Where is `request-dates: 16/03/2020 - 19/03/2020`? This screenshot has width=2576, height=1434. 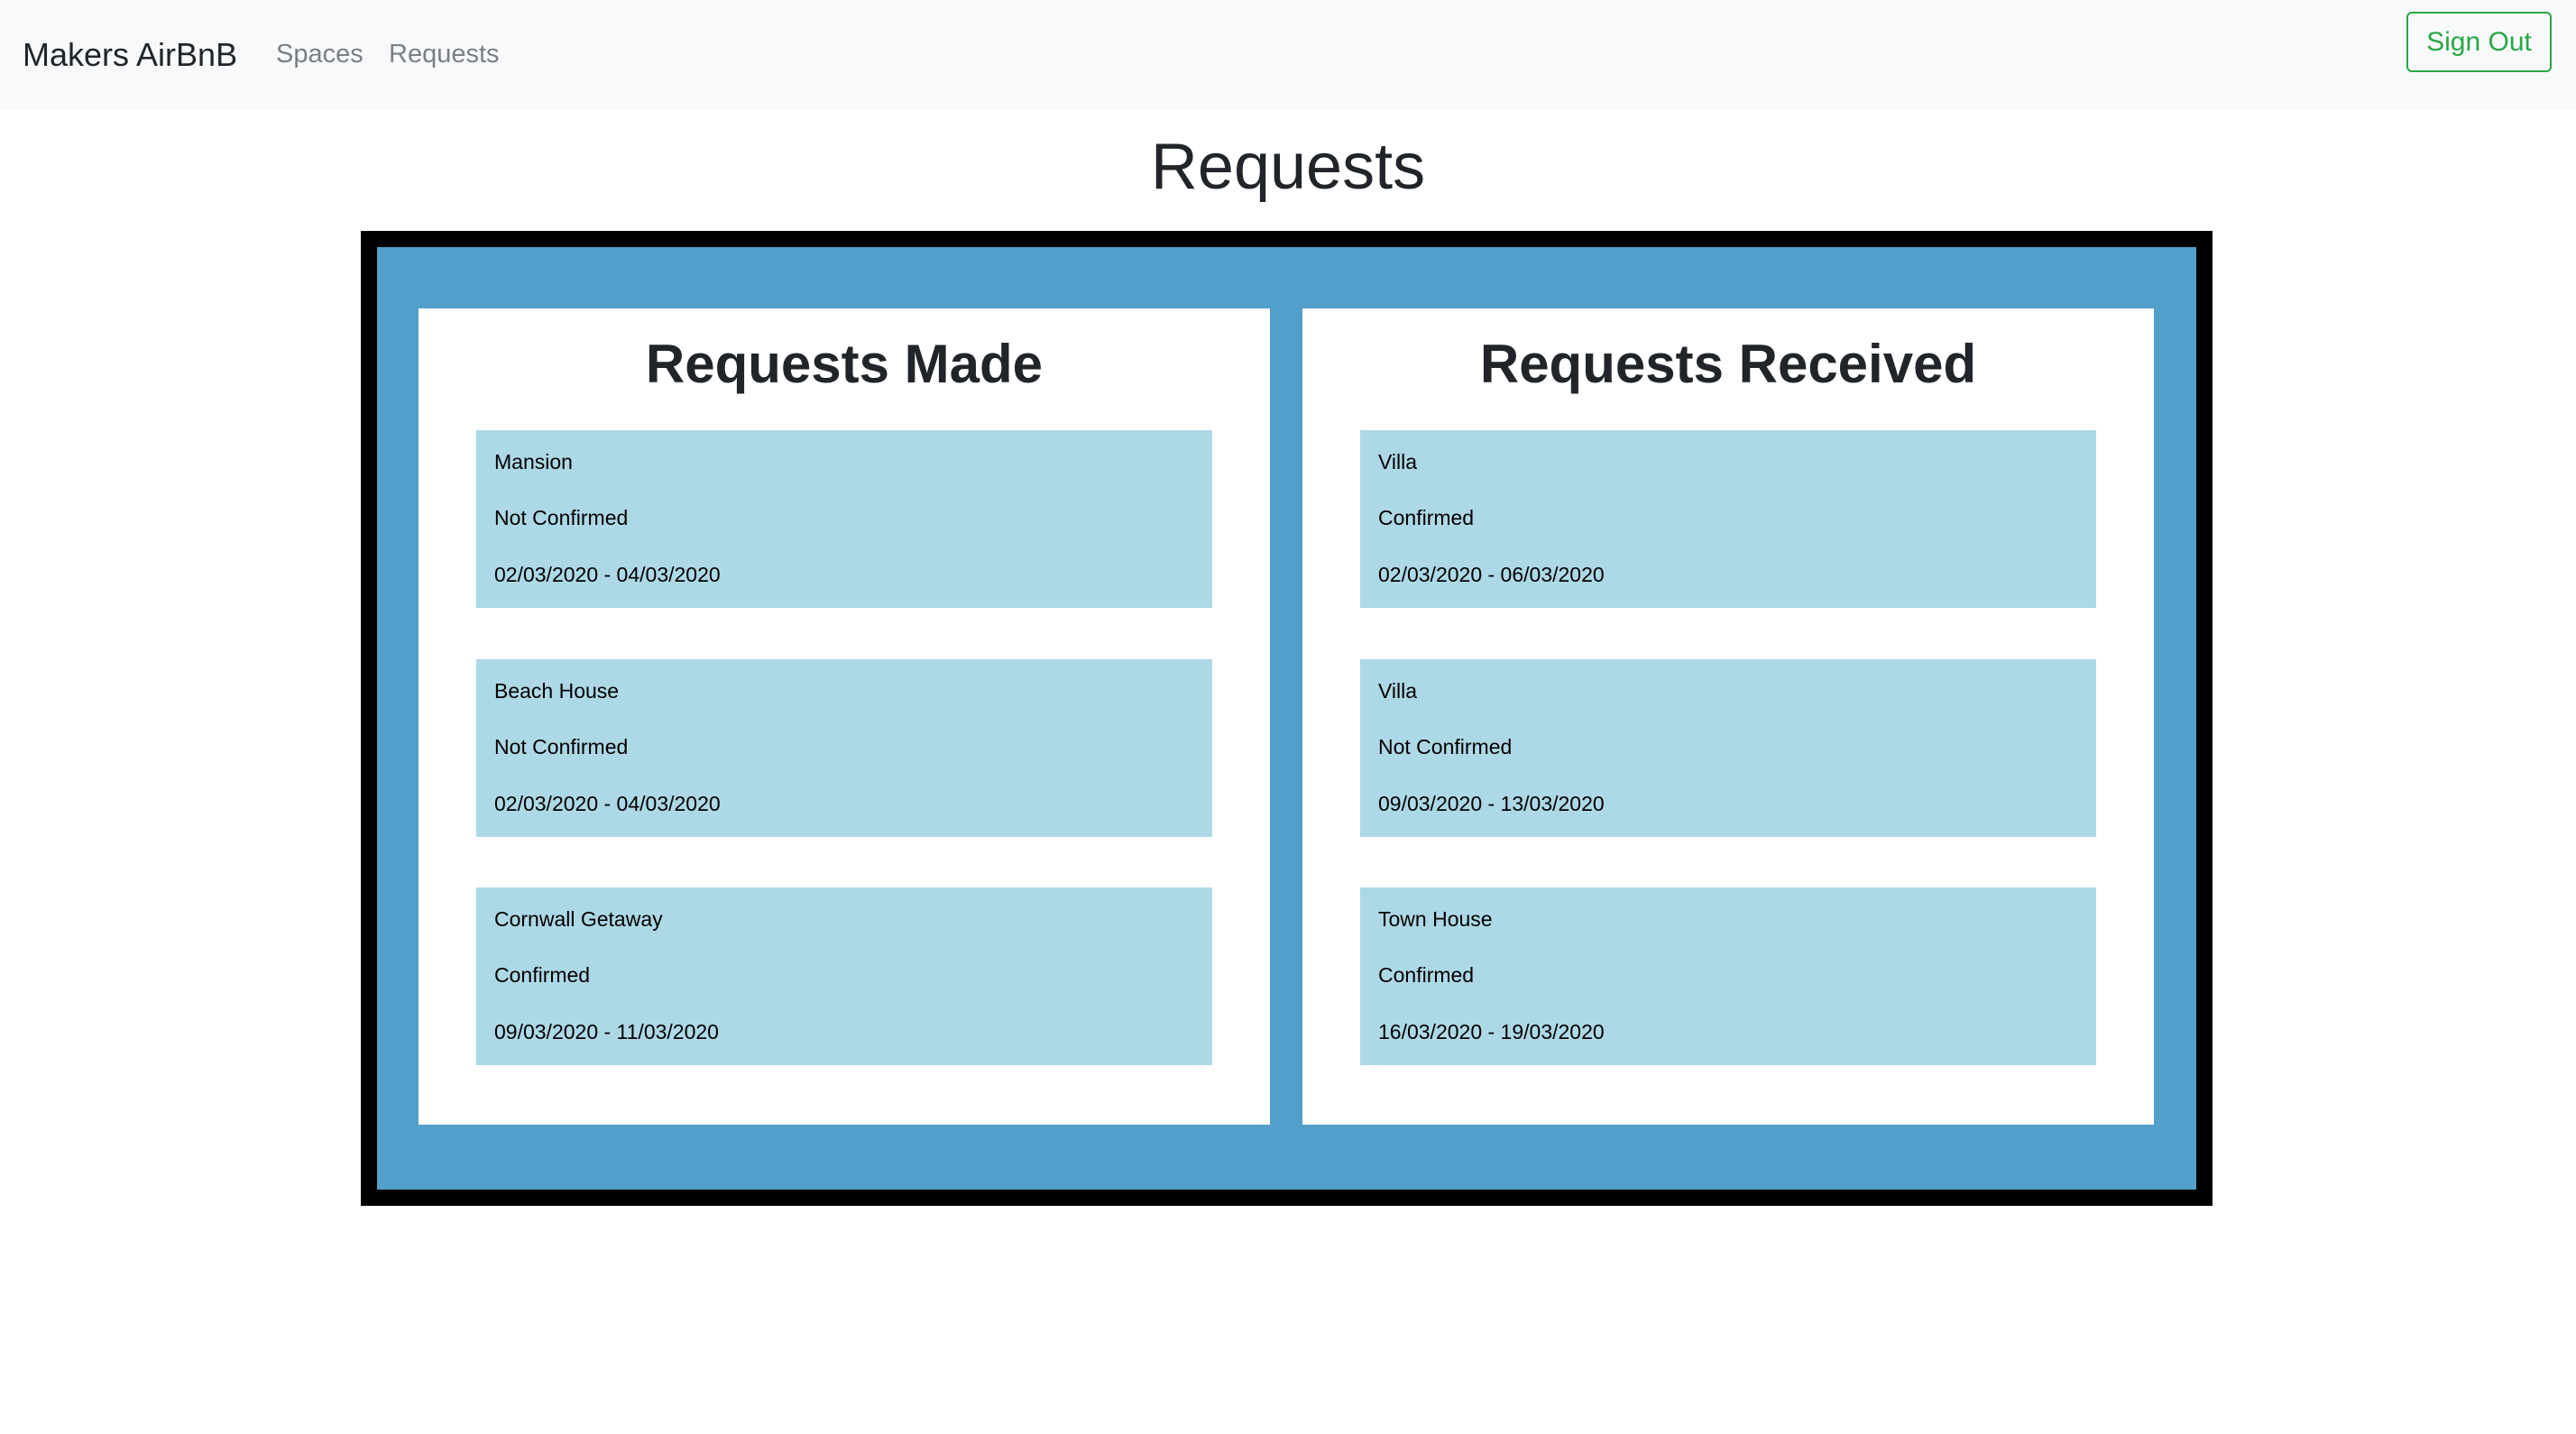
request-dates: 16/03/2020 - 19/03/2020 is located at coordinates (1491, 1031).